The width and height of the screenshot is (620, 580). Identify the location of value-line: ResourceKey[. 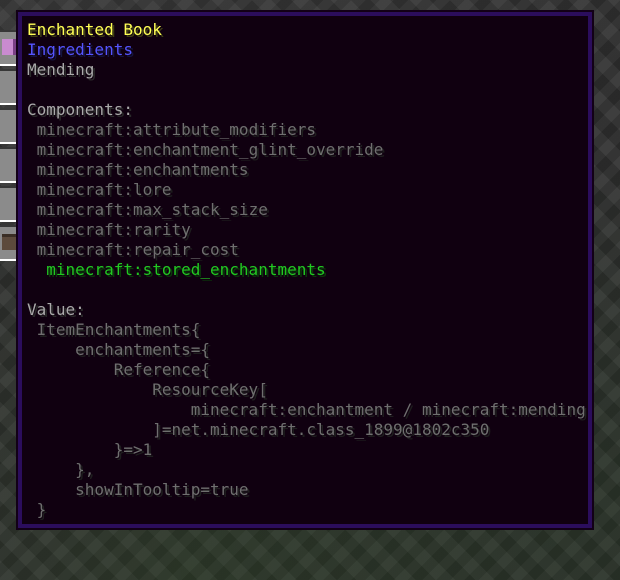
(147, 389).